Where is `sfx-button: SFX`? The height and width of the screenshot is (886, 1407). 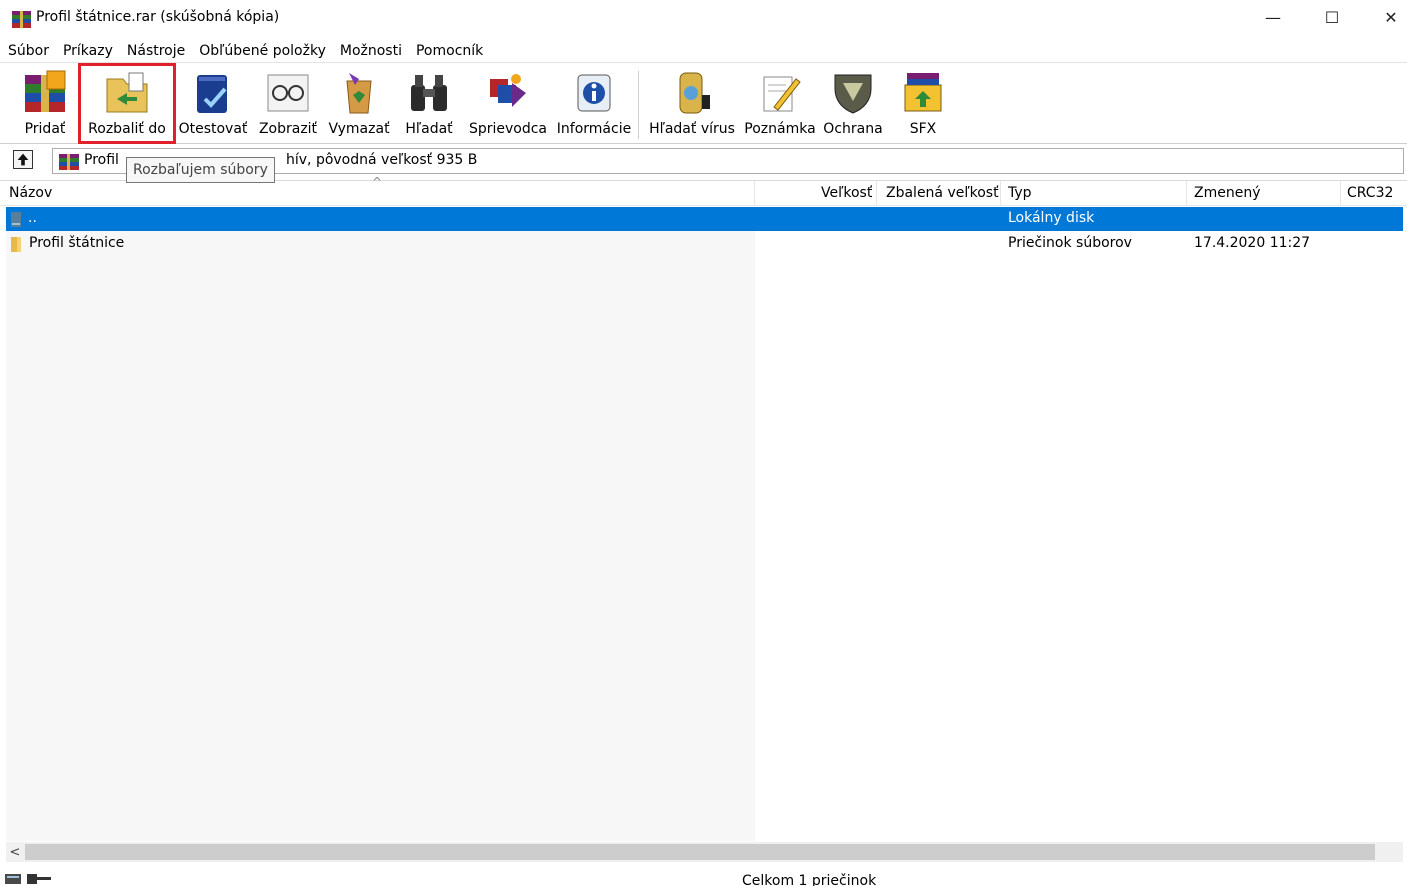
sfx-button: SFX is located at coordinates (923, 104).